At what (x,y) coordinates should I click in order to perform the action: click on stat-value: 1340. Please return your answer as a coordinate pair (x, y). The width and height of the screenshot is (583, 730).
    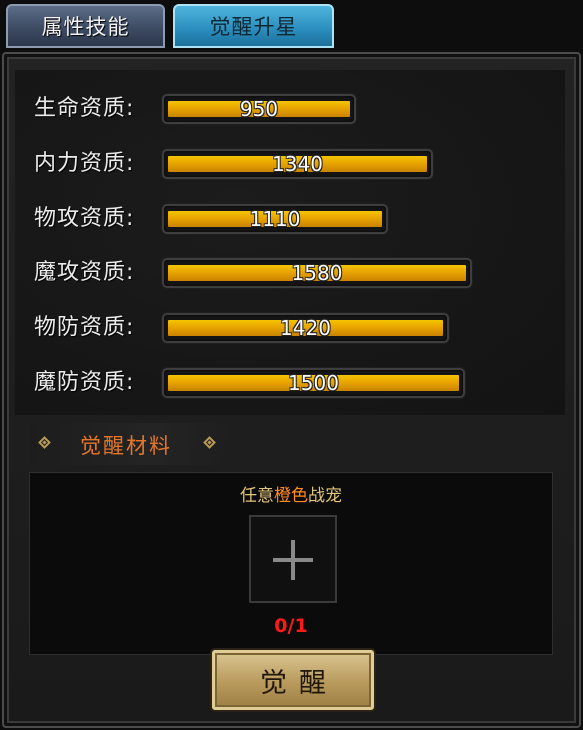
    Looking at the image, I should click on (297, 164).